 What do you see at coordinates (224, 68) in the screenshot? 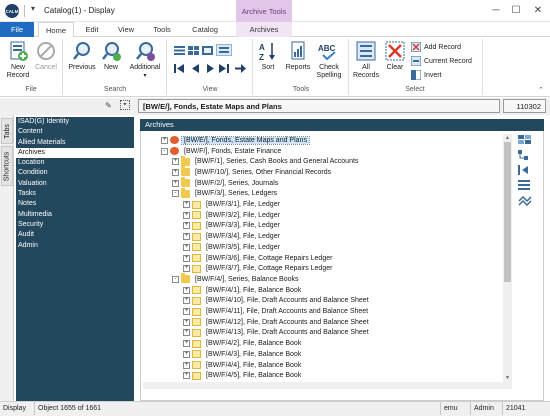
I see `last-record-icon` at bounding box center [224, 68].